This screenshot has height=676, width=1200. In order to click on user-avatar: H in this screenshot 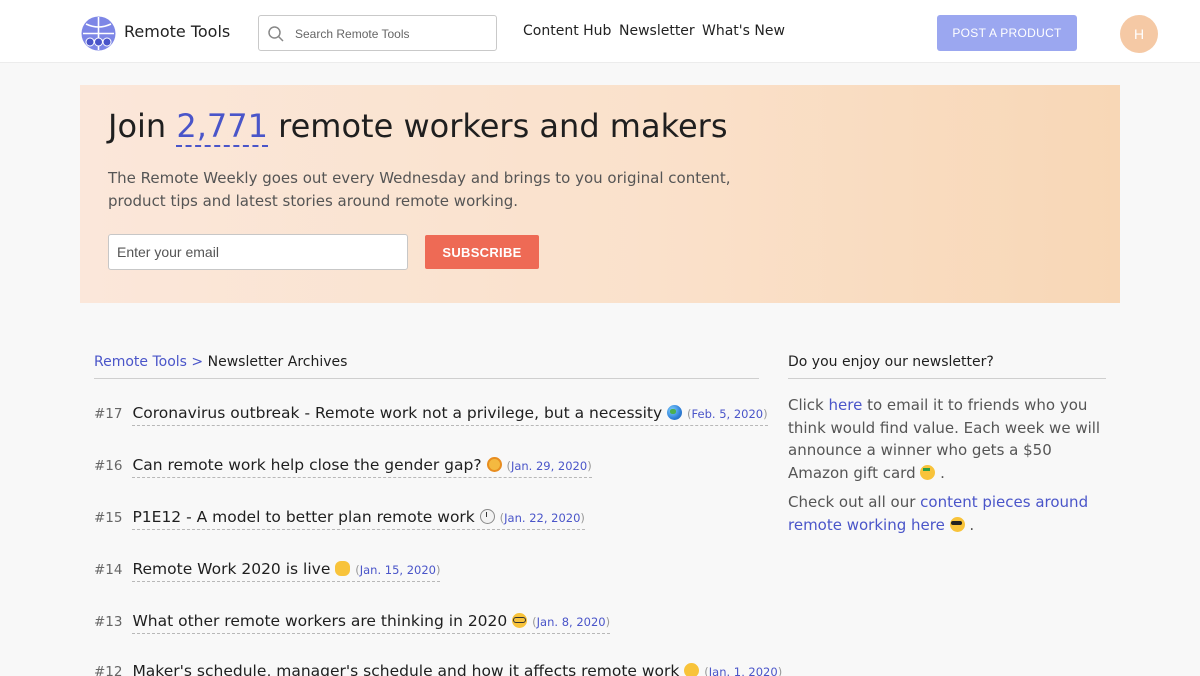, I will do `click(1139, 34)`.